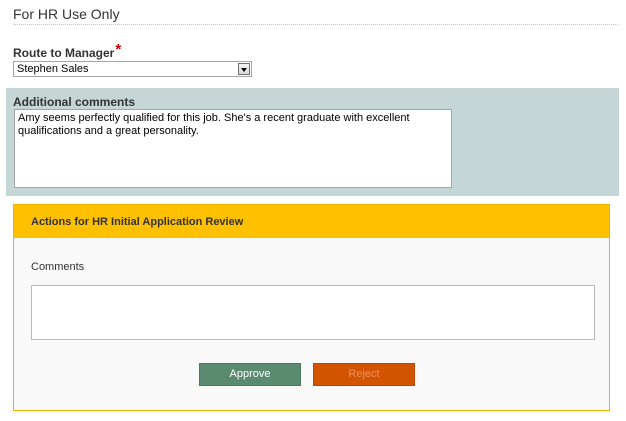 Image resolution: width=626 pixels, height=421 pixels. Describe the element at coordinates (64, 53) in the screenshot. I see `route-to-manager-label-text: Route to Manager` at that location.